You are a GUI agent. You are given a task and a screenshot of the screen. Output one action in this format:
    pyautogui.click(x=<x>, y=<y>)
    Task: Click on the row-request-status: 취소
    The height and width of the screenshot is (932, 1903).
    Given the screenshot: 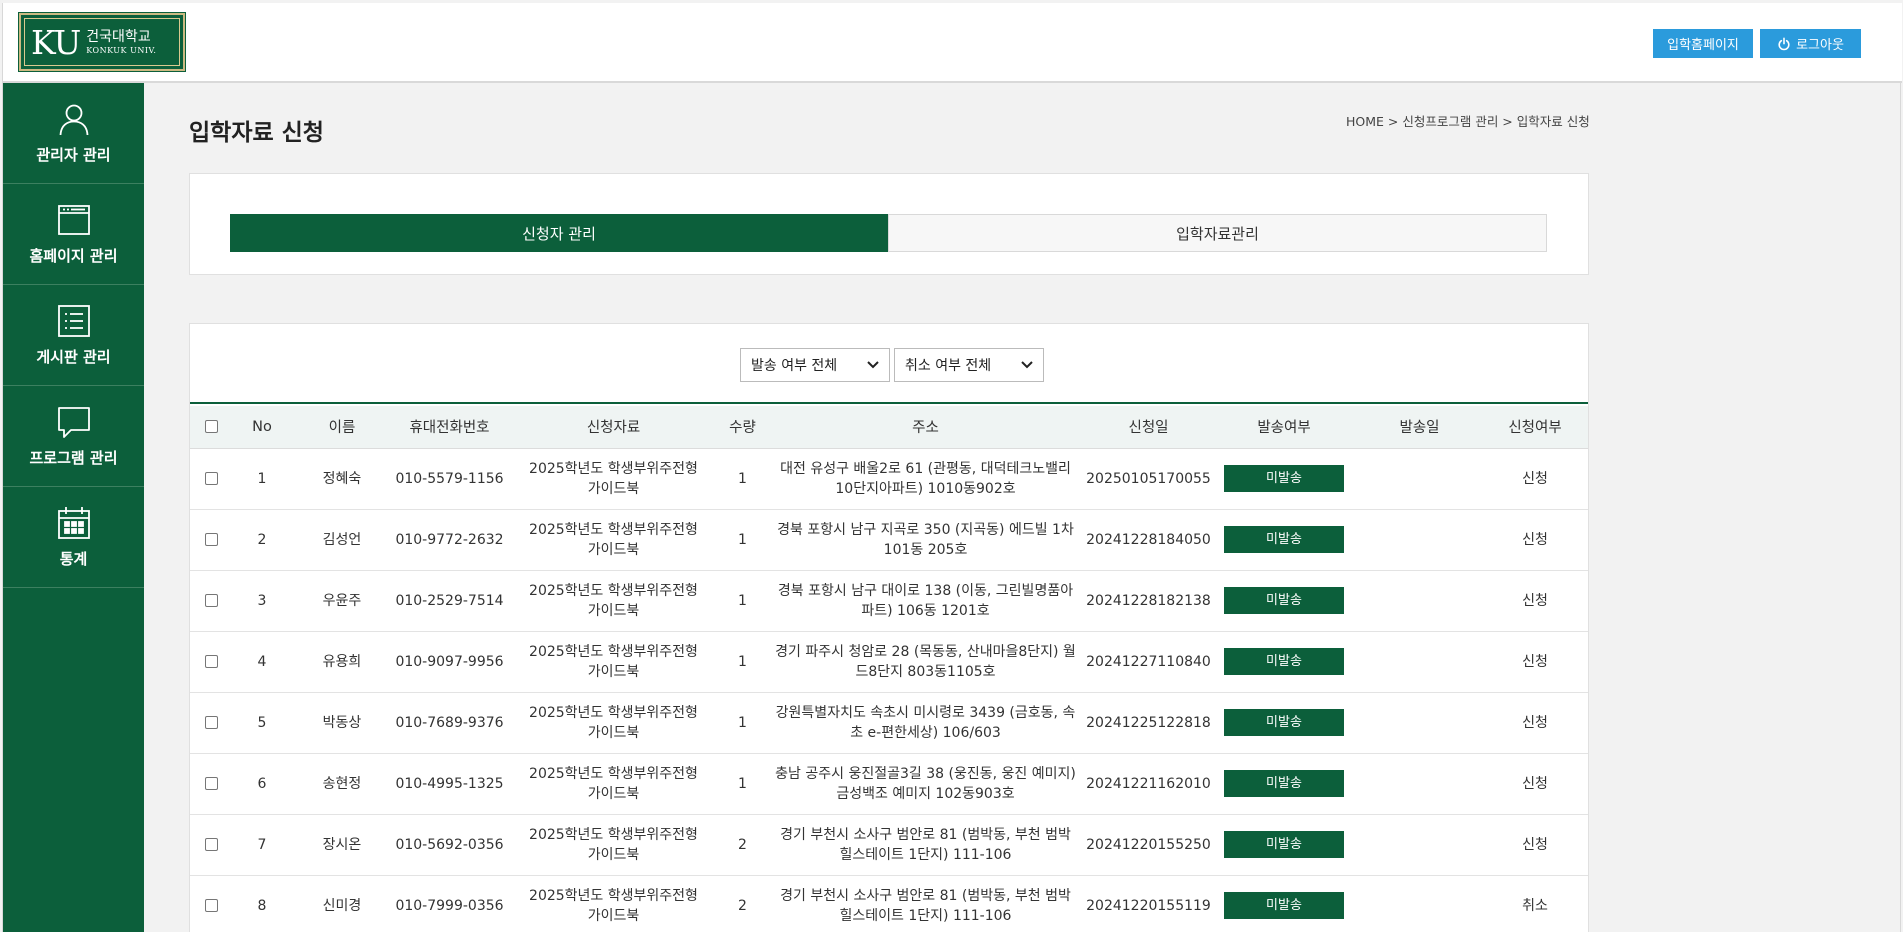 What is the action you would take?
    pyautogui.click(x=1535, y=903)
    